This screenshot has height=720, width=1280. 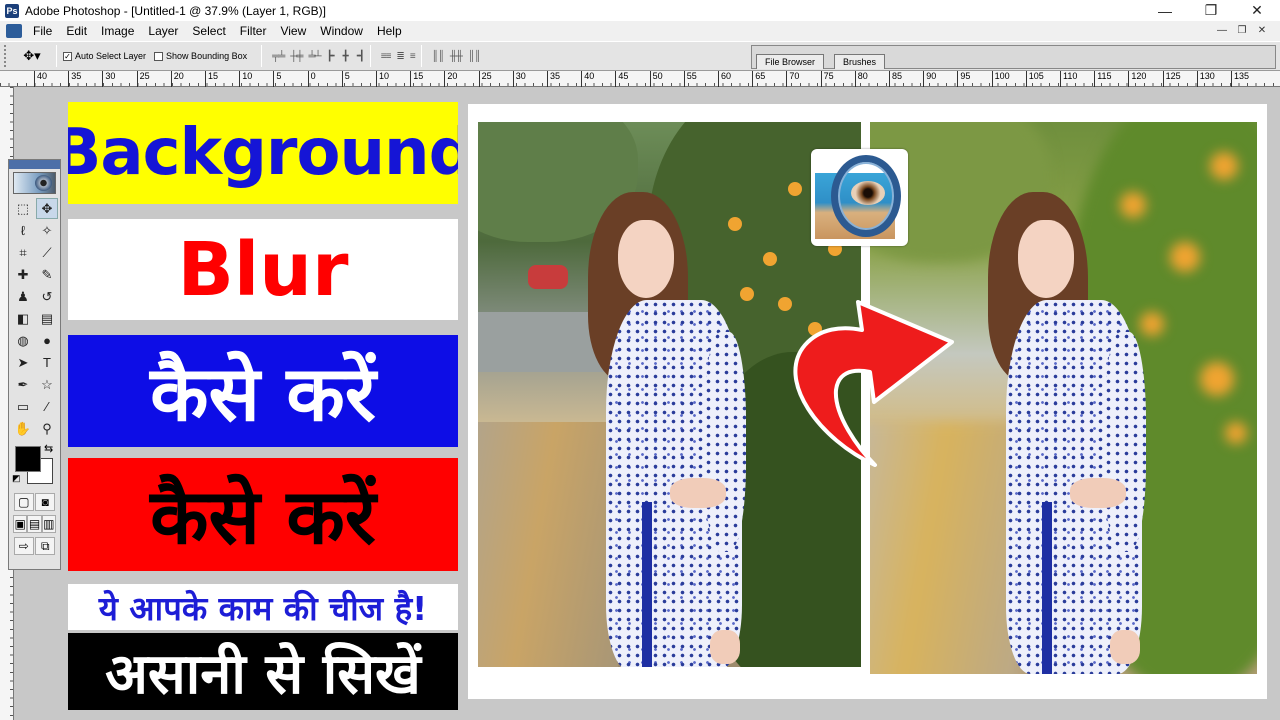 What do you see at coordinates (1222, 30) in the screenshot?
I see `doc-minimize-icon: —` at bounding box center [1222, 30].